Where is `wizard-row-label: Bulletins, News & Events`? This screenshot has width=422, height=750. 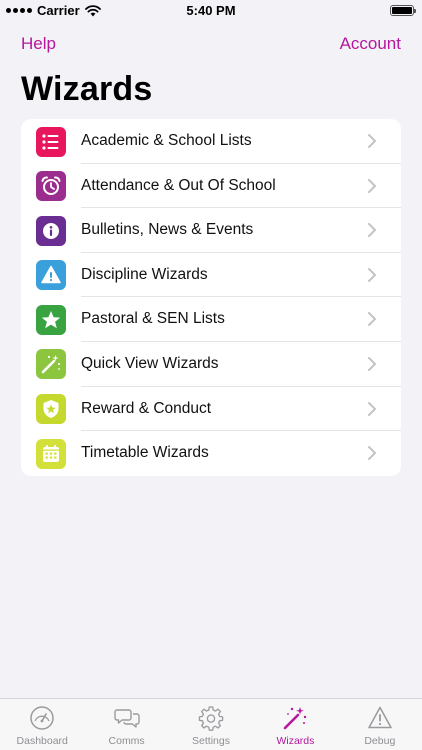
wizard-row-label: Bulletins, News & Events is located at coordinates (167, 230).